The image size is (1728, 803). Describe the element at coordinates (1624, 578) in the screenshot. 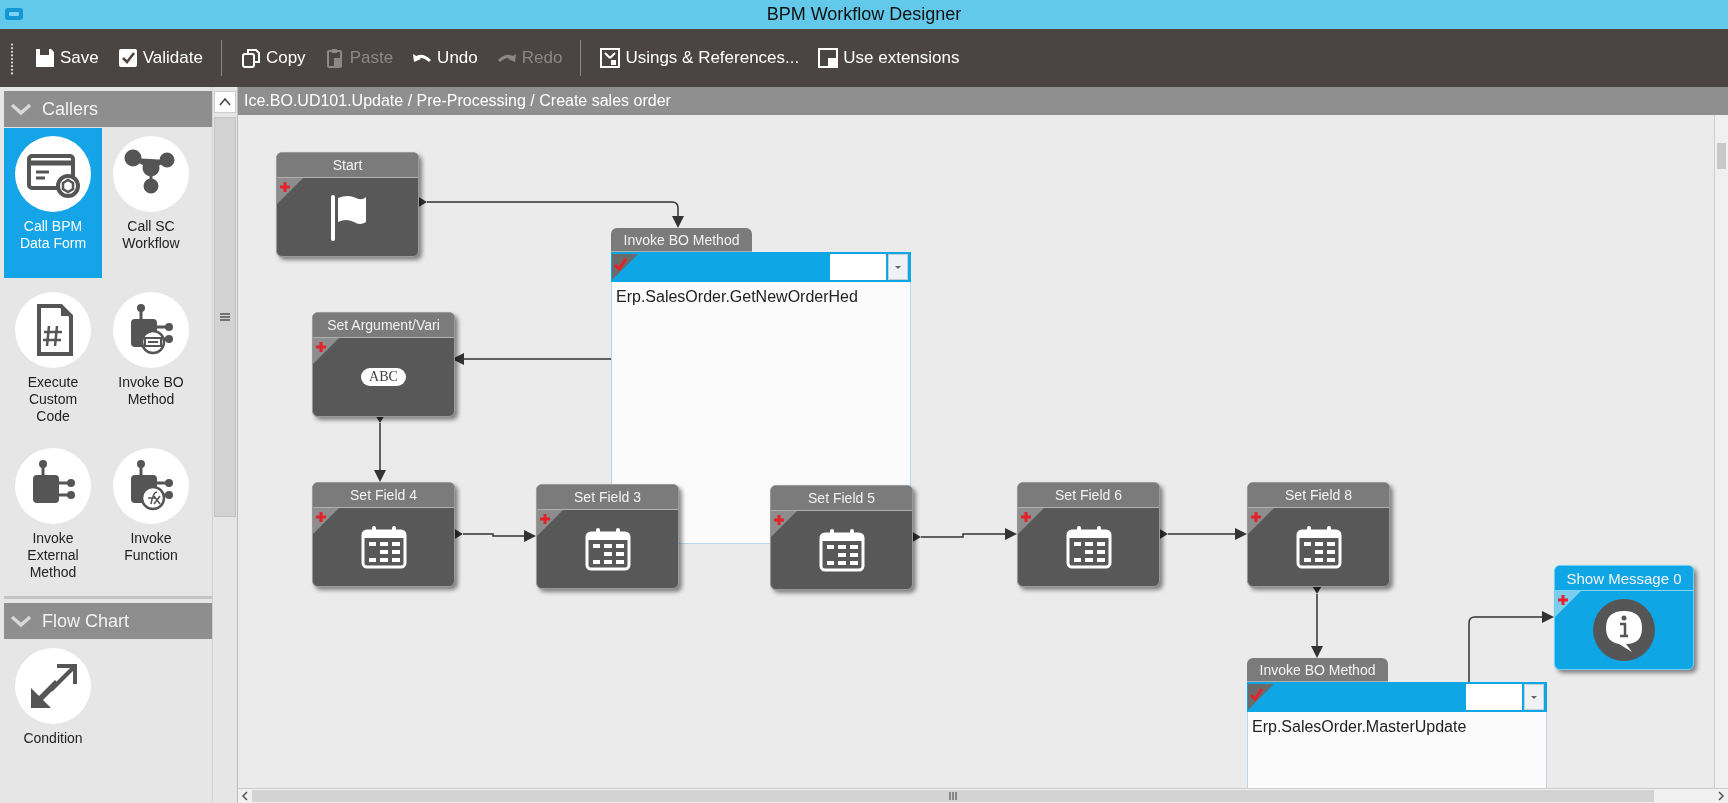

I see `node-title: Show Message 0` at that location.